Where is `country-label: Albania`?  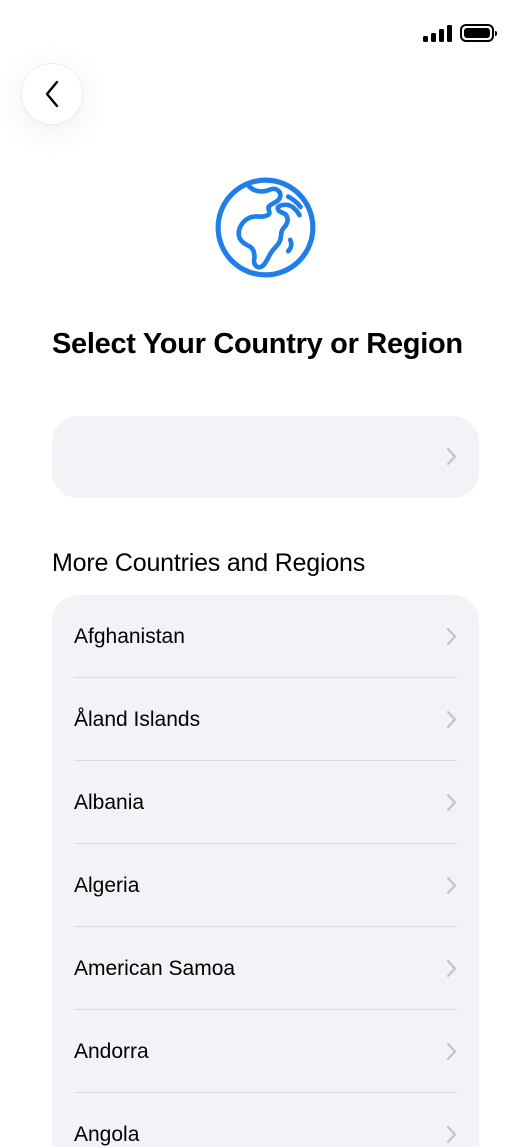
country-label: Albania is located at coordinates (109, 802).